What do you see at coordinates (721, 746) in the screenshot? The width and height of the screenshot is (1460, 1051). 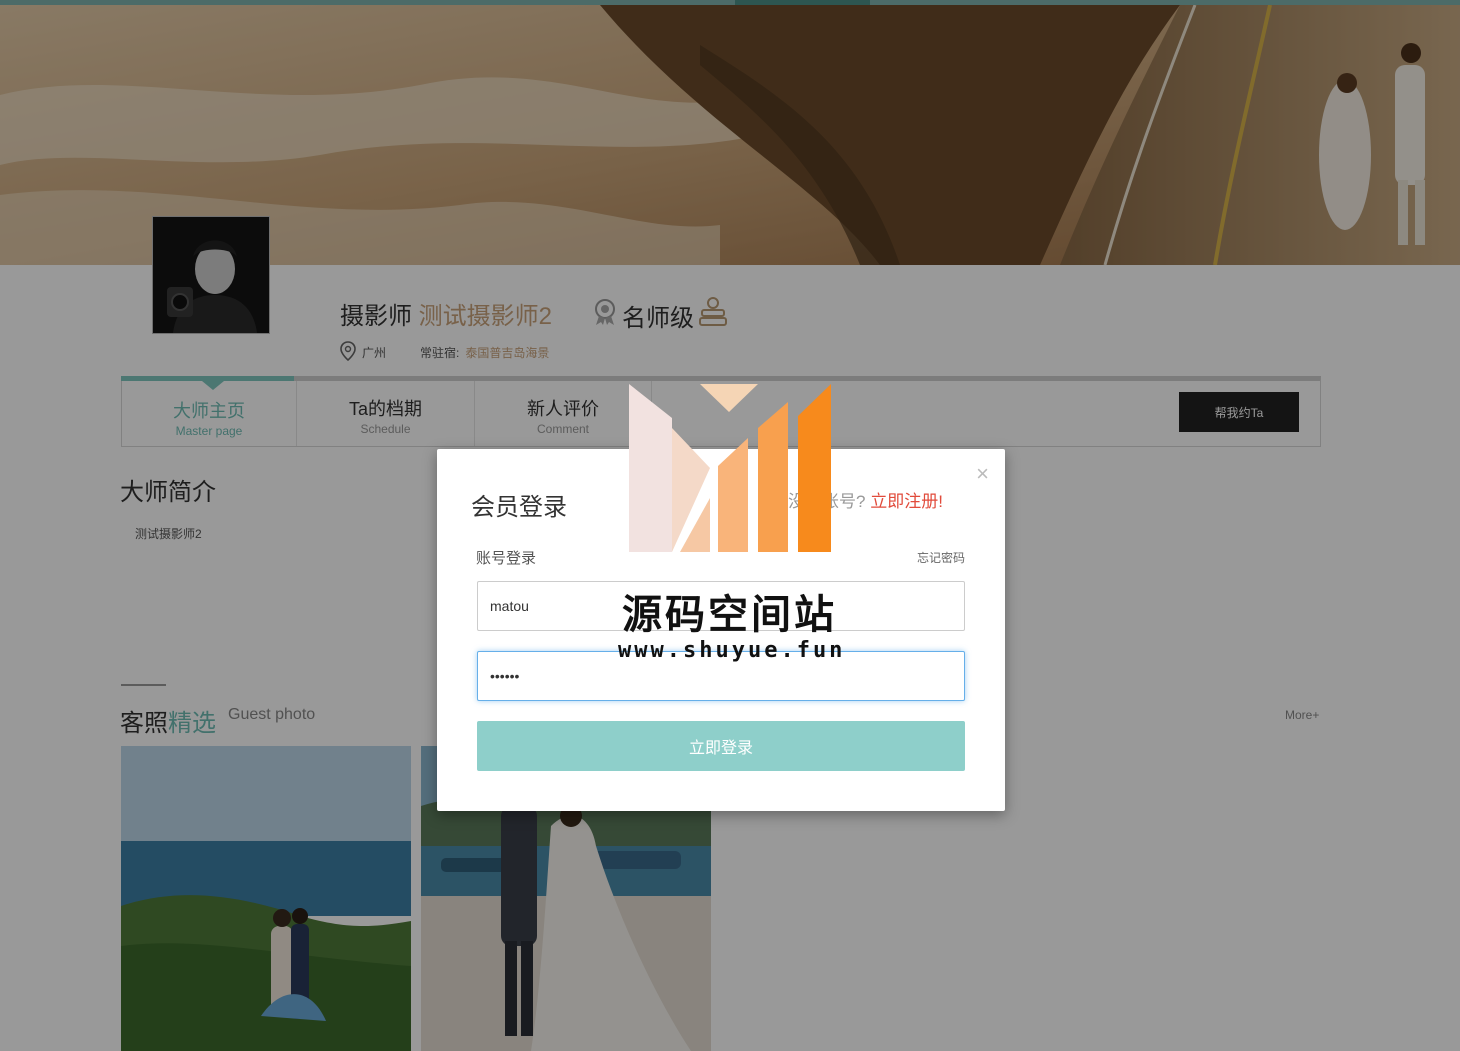 I see `login-submit-button: 立即登录` at bounding box center [721, 746].